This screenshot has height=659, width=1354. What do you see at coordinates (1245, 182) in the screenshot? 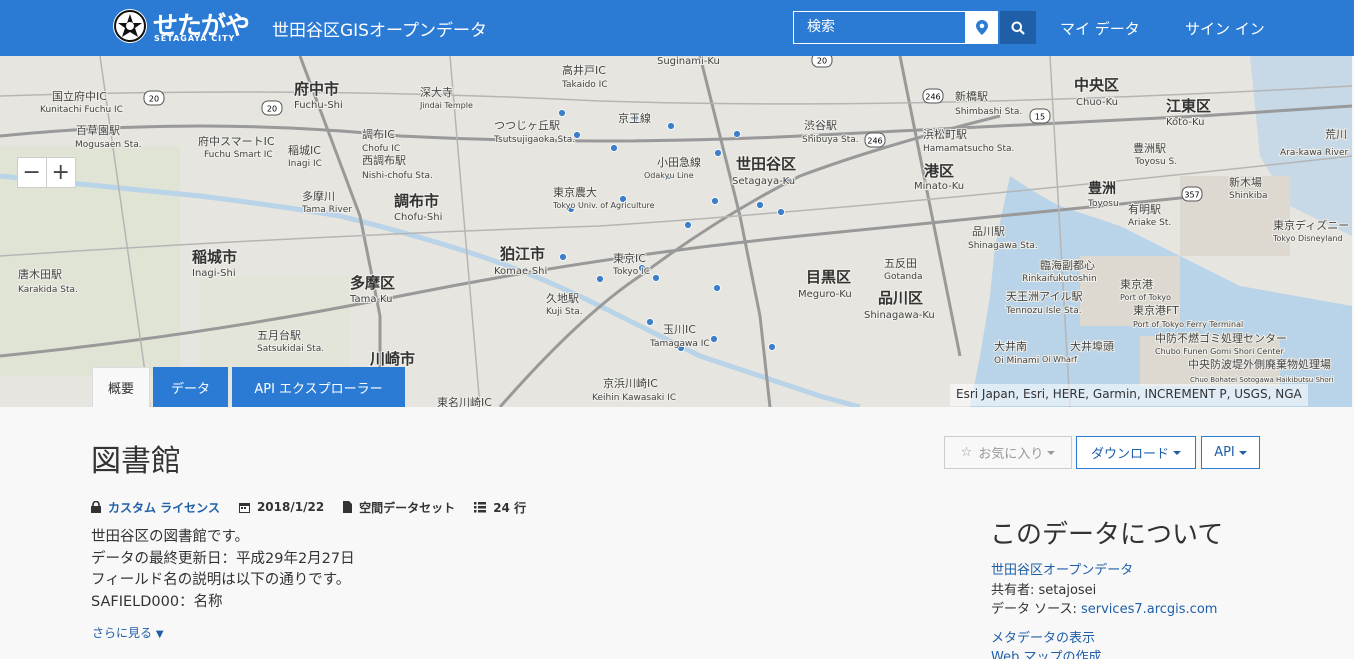
I see `map-label: 新木場` at bounding box center [1245, 182].